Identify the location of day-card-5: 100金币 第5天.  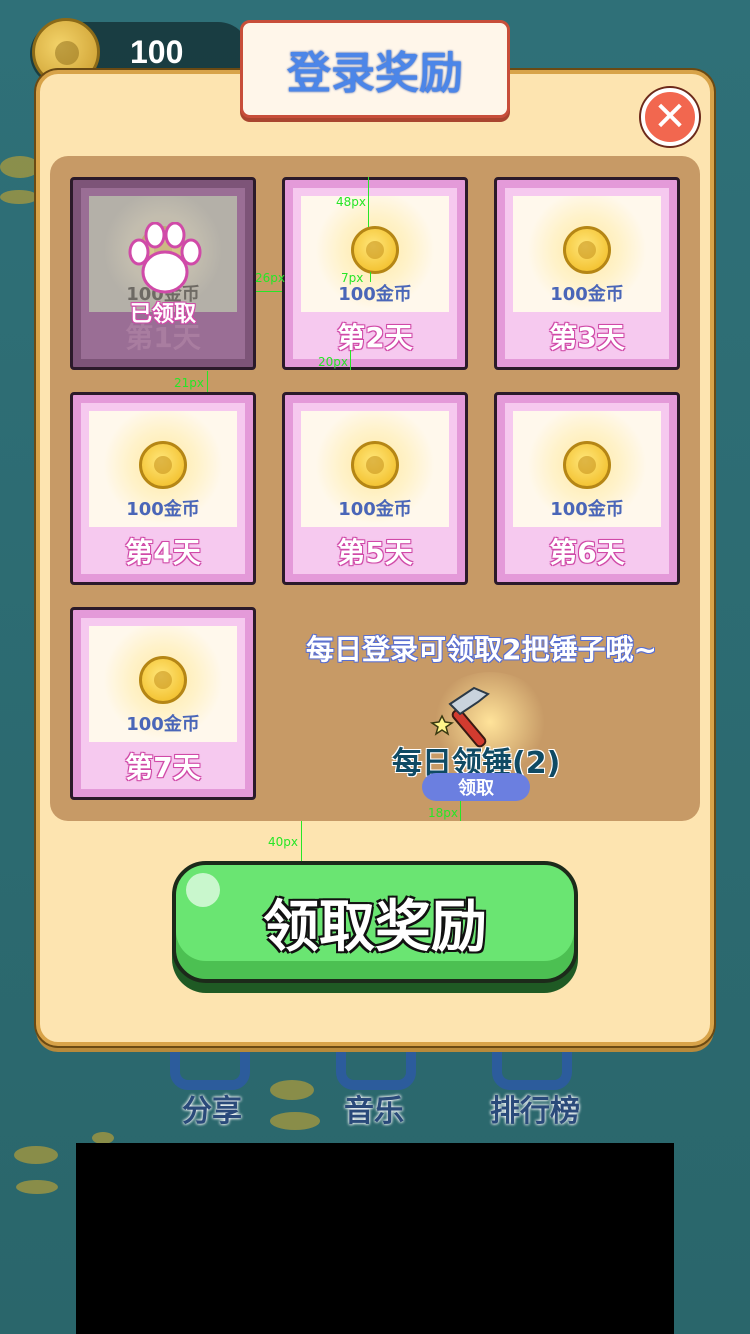
(375, 488).